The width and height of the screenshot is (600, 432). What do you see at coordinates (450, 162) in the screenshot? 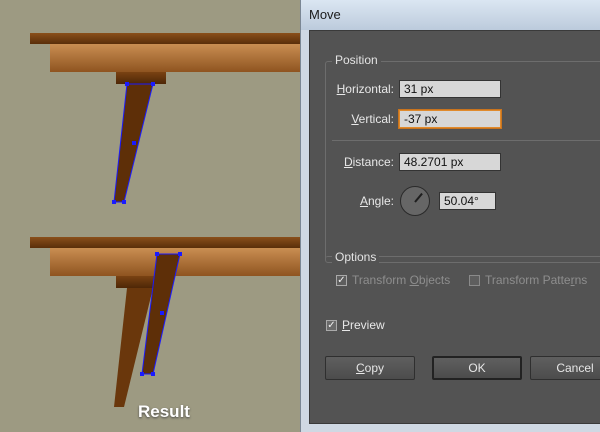
I see `distance-value: 48.2701 px` at bounding box center [450, 162].